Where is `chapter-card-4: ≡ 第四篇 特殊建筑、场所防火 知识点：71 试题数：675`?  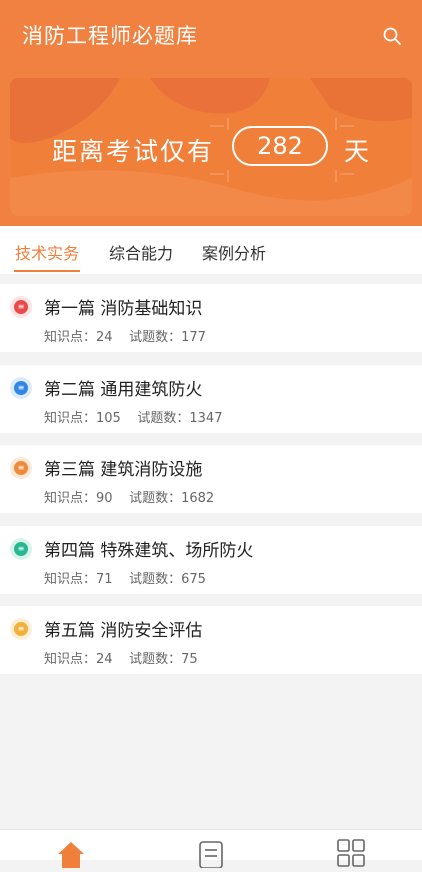
chapter-card-4: ≡ 第四篇 特殊建筑、场所防火 知识点：71 试题数：675 is located at coordinates (211, 560).